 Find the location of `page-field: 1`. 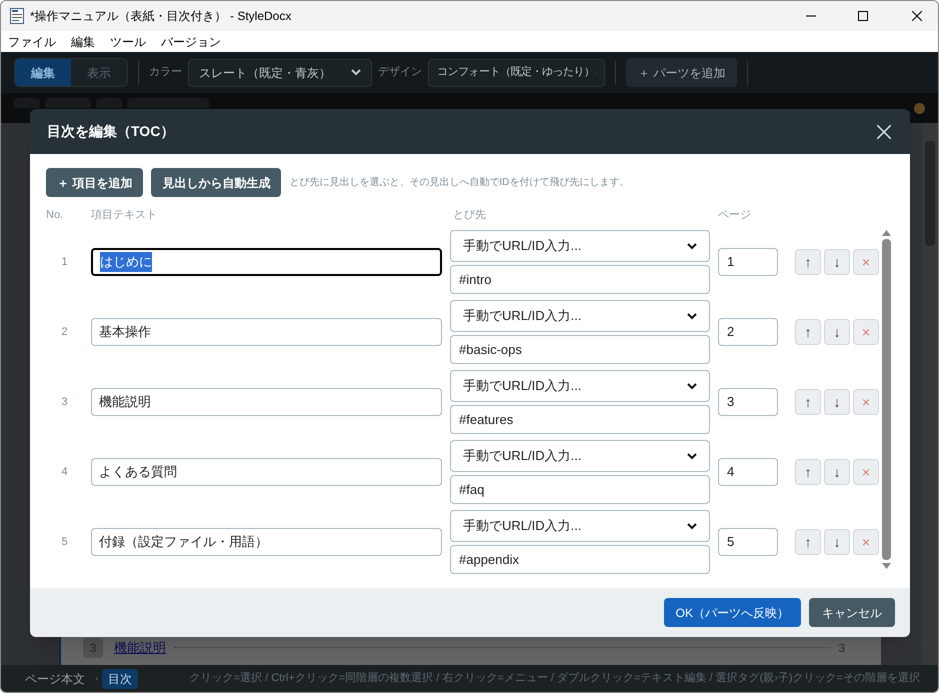

page-field: 1 is located at coordinates (748, 262).